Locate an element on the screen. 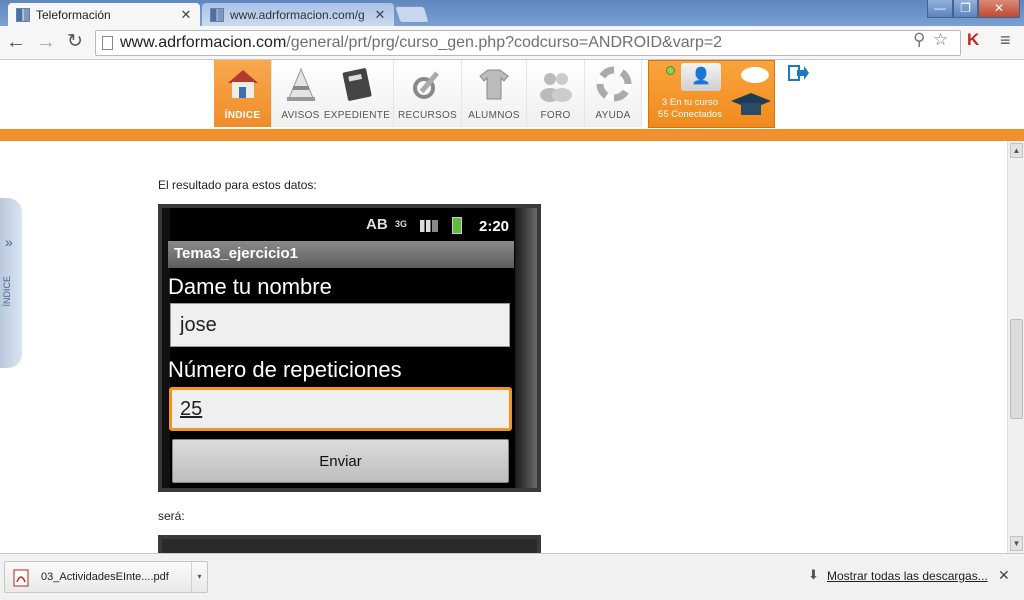 Image resolution: width=1024 pixels, height=600 pixels. side-panel-label: ÍNDICE is located at coordinates (7, 291).